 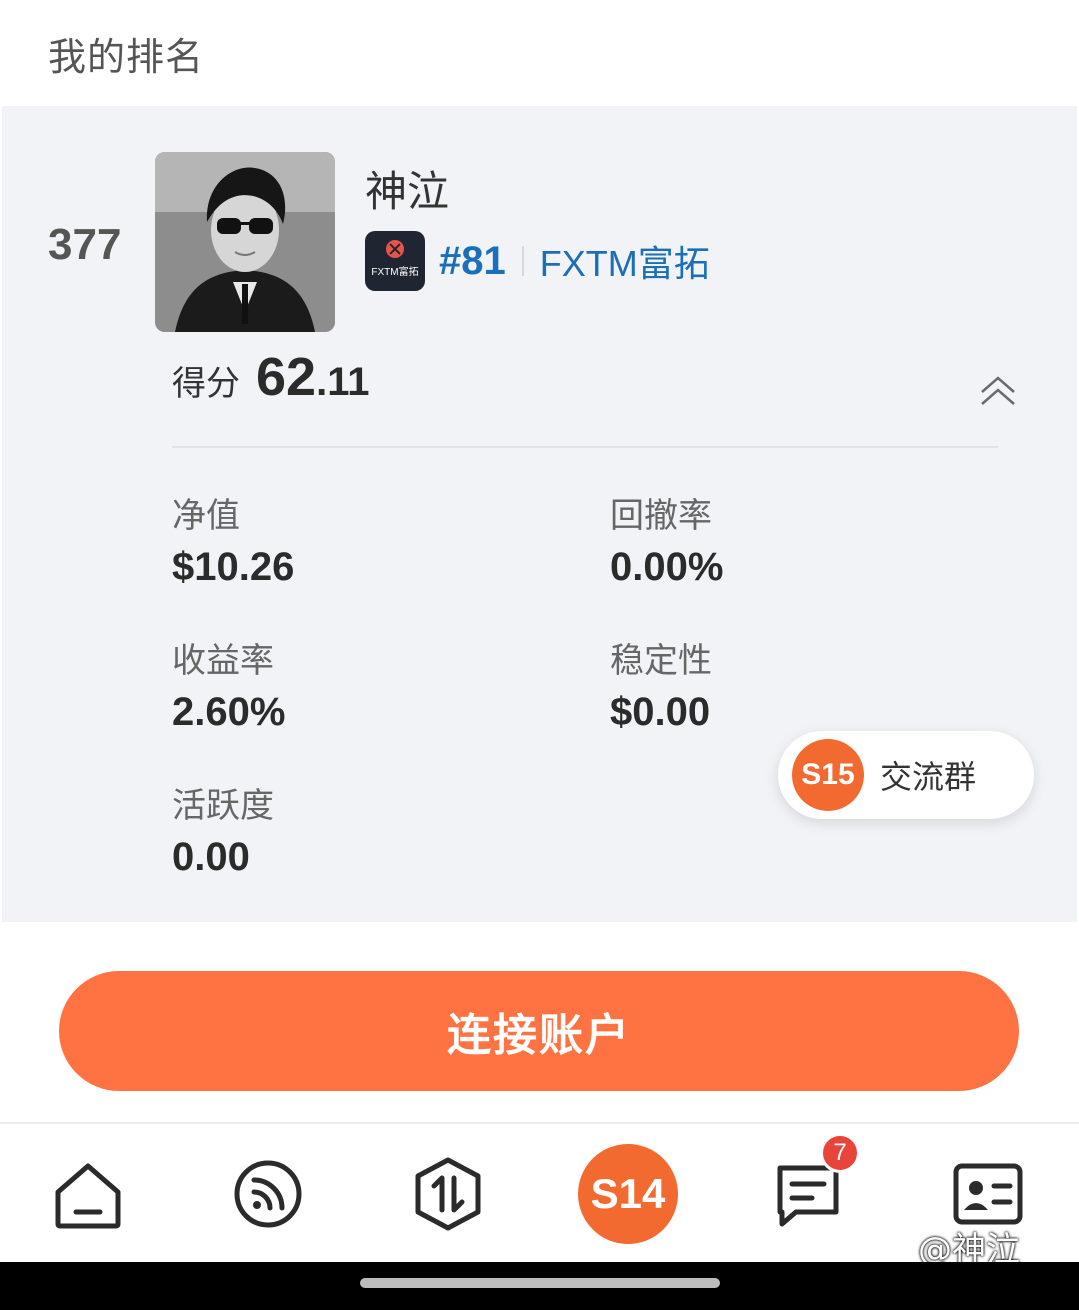 What do you see at coordinates (661, 661) in the screenshot?
I see `stat-label: 稳定性` at bounding box center [661, 661].